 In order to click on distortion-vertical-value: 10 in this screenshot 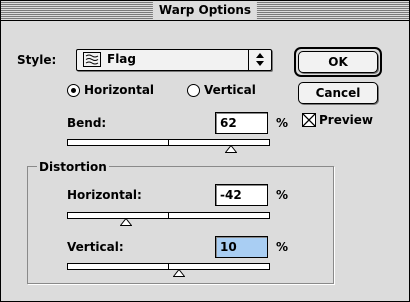, I will do `click(228, 247)`.